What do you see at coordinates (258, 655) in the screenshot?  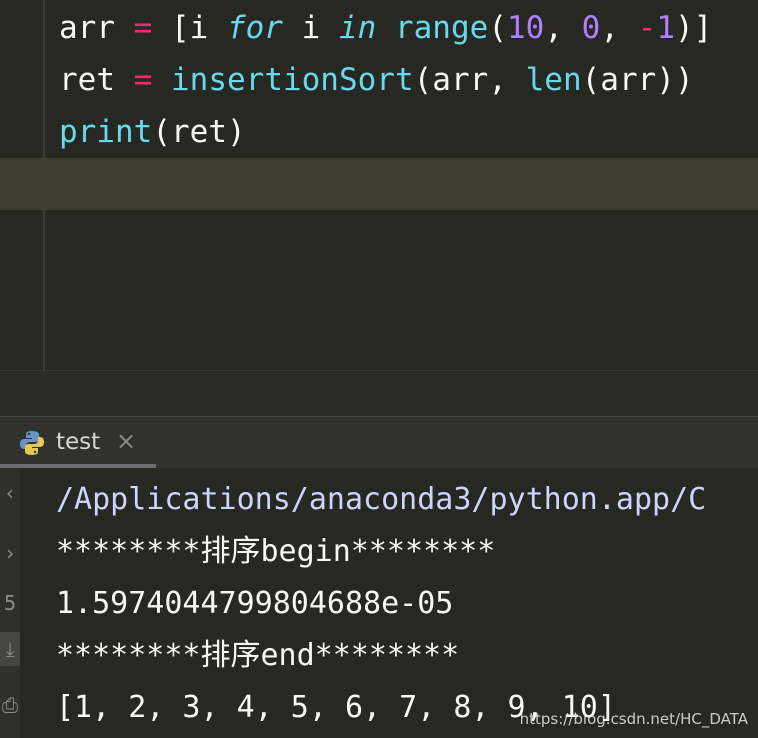 I see `console-line-sort-end: ********排序end********` at bounding box center [258, 655].